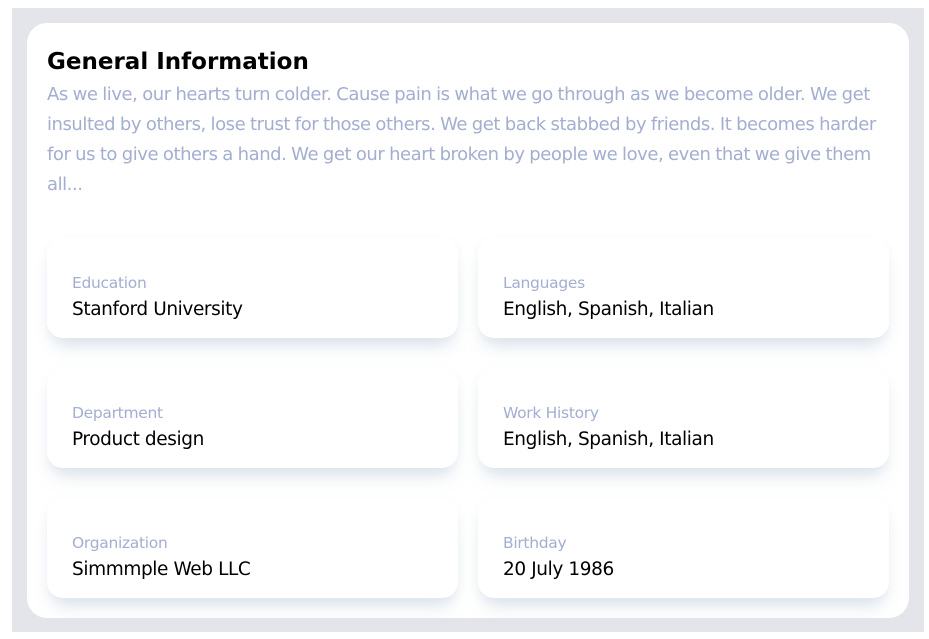  Describe the element at coordinates (544, 283) in the screenshot. I see `info-label: Languages` at that location.